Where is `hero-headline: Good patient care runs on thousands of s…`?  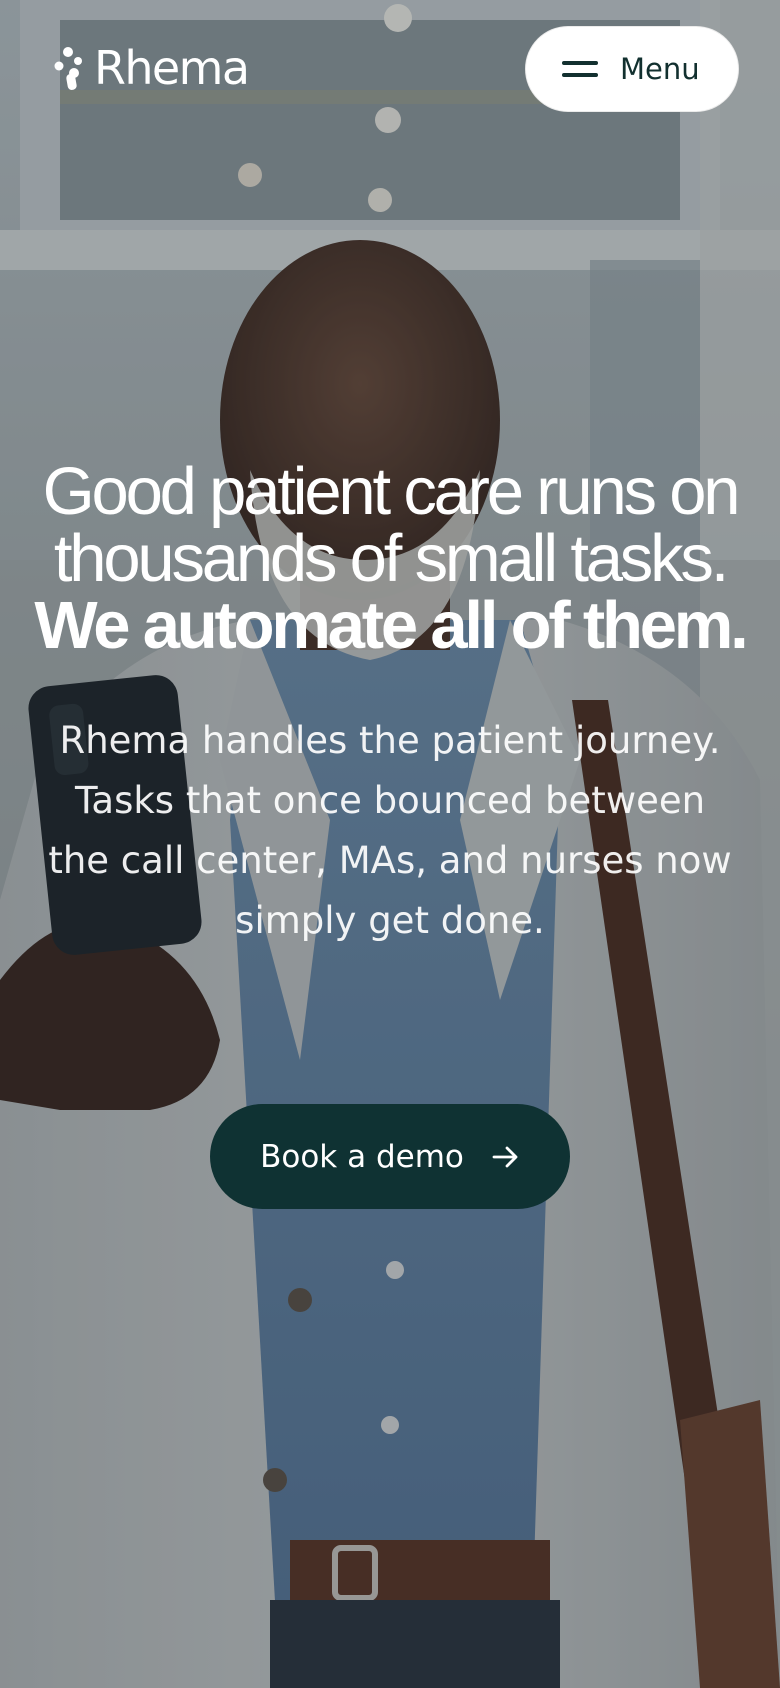 hero-headline: Good patient care runs on thousands of s… is located at coordinates (390, 558).